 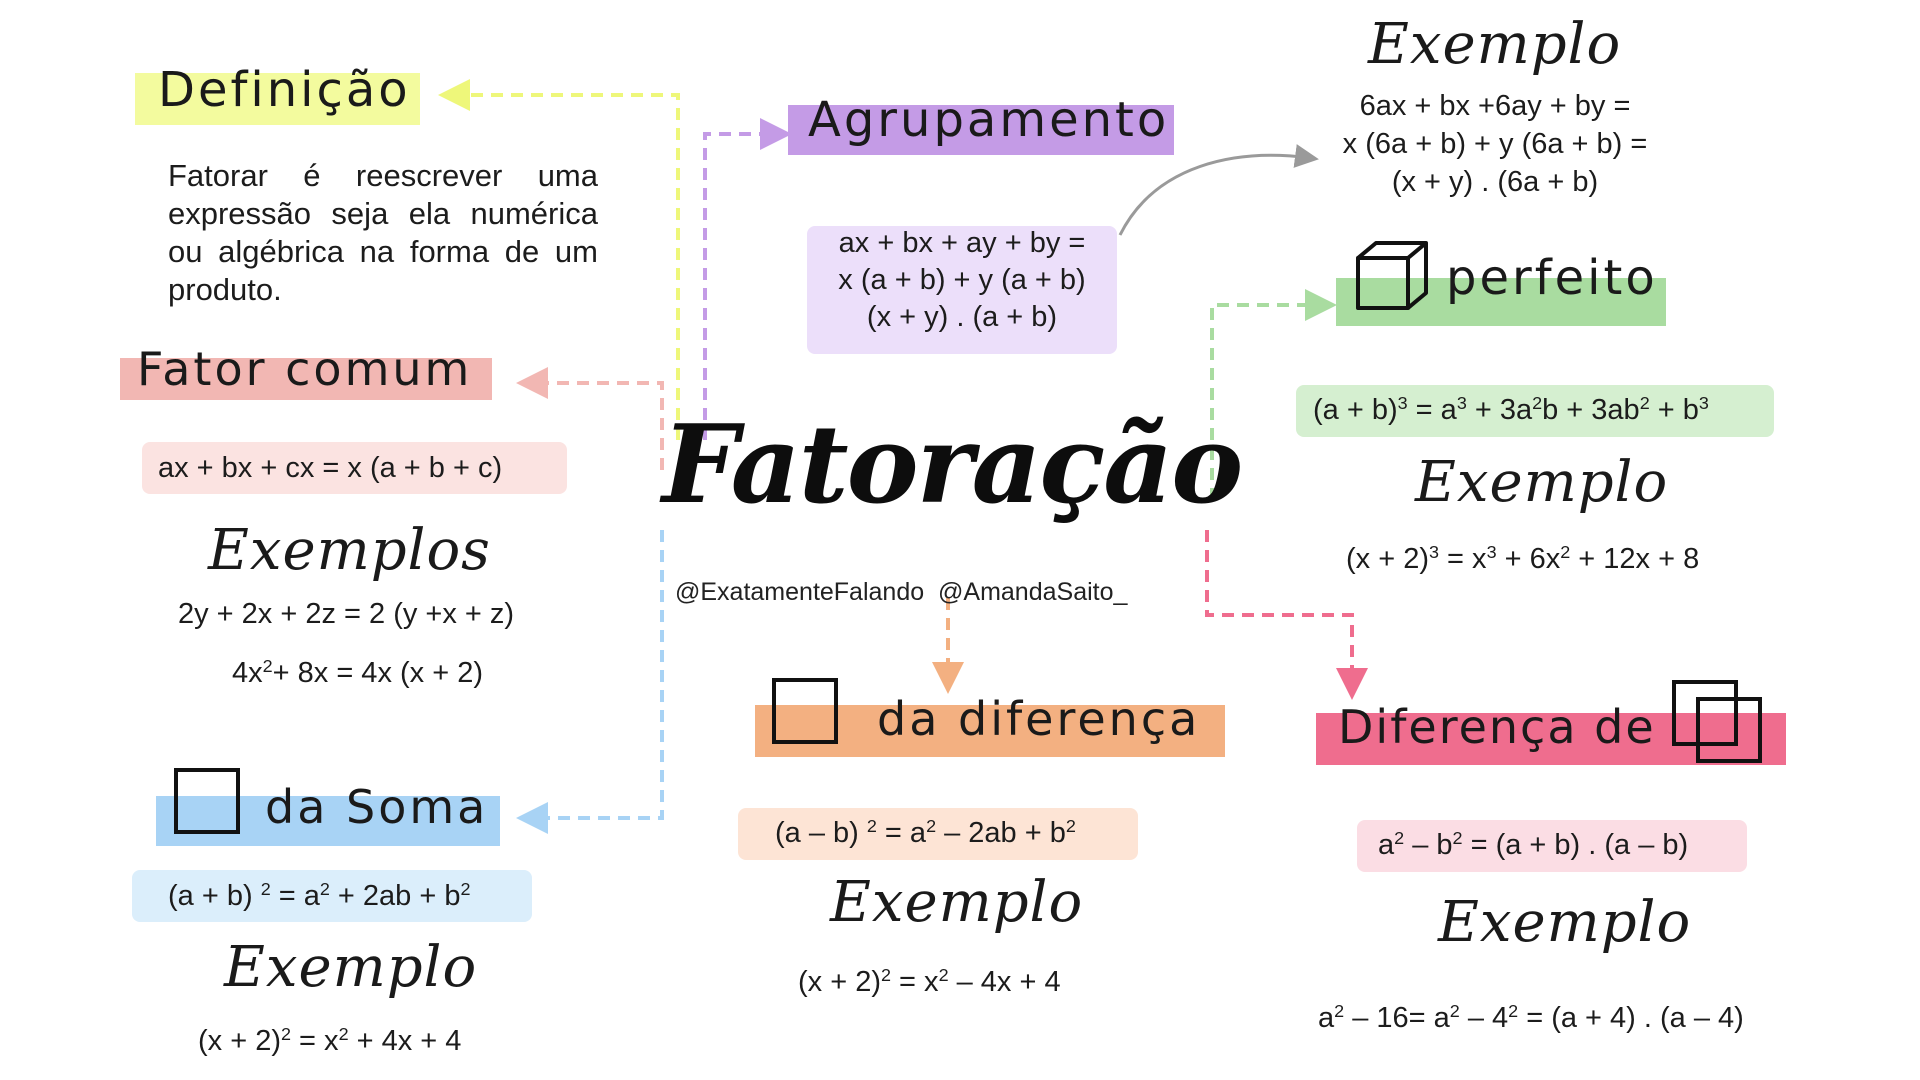 I want to click on exemplo-agrupamento-line-2: x (6a + b) + y (6a + b) =, so click(x=1495, y=144).